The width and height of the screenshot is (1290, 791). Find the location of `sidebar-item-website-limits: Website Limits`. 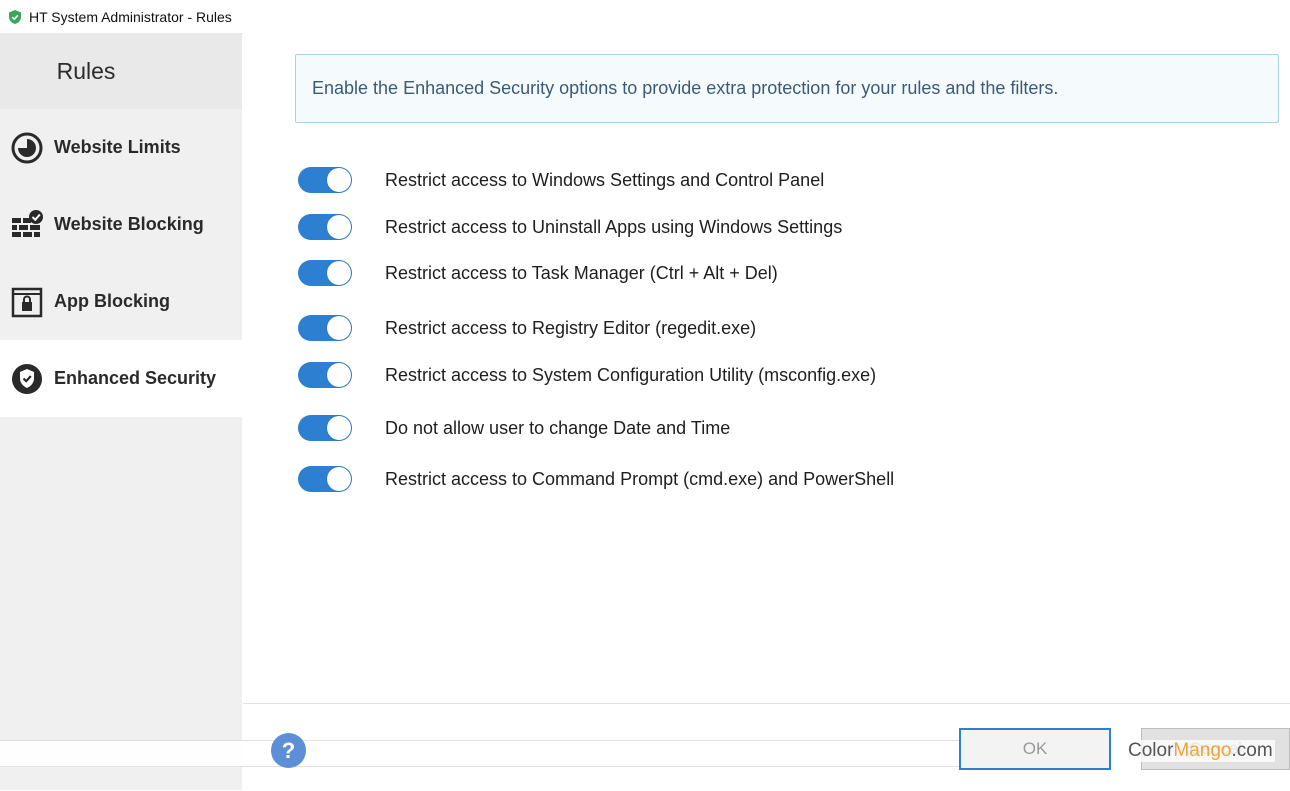

sidebar-item-website-limits: Website Limits is located at coordinates (121, 147).